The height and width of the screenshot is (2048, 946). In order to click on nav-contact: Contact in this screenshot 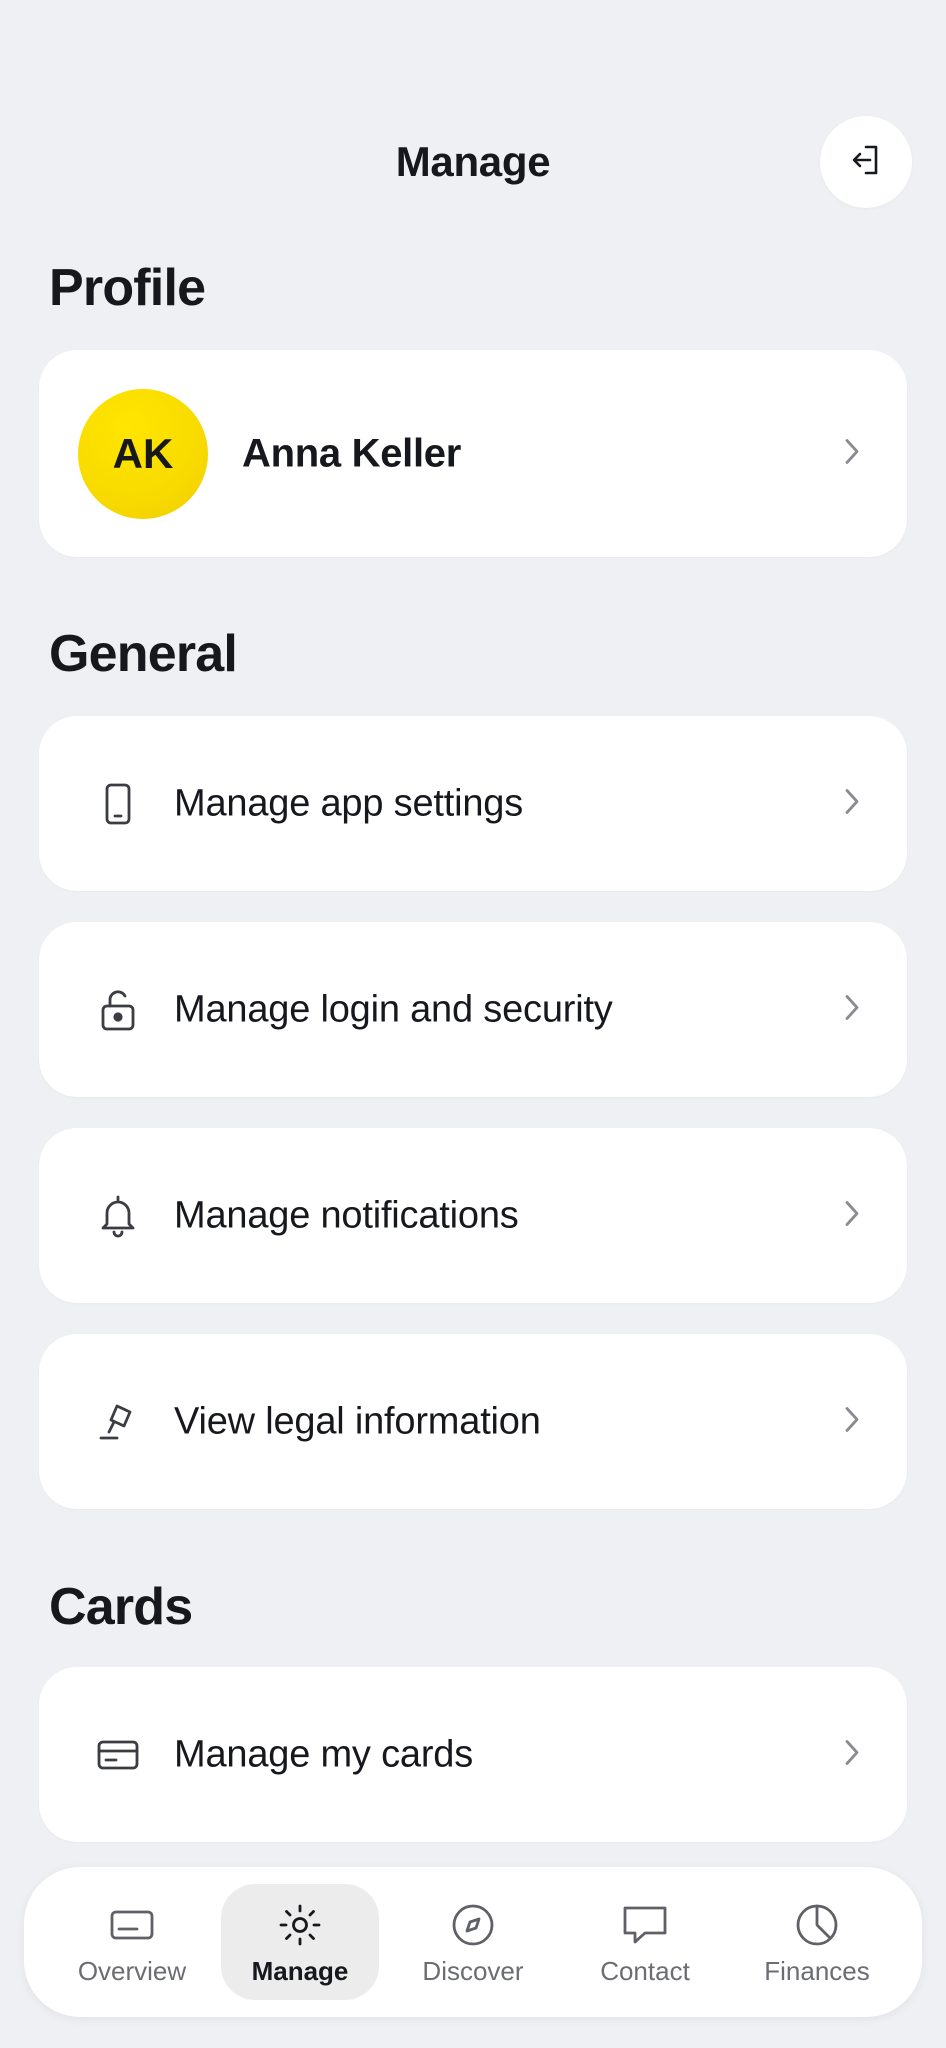, I will do `click(645, 1942)`.